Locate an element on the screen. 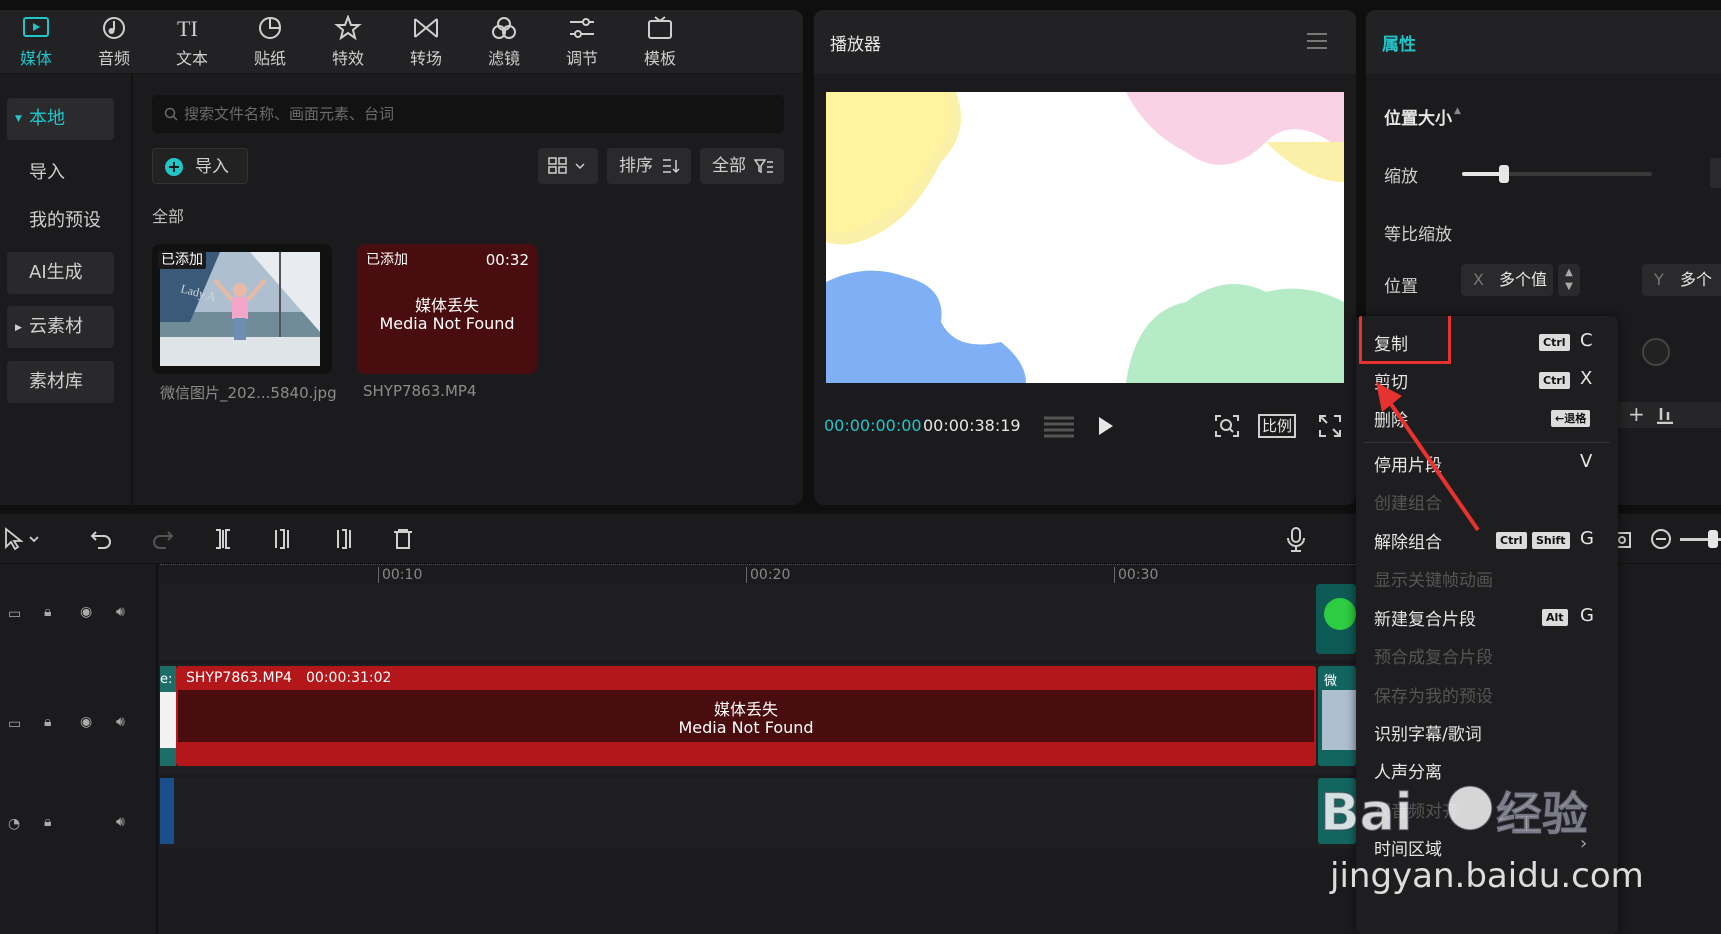  undo-icon is located at coordinates (101, 539).